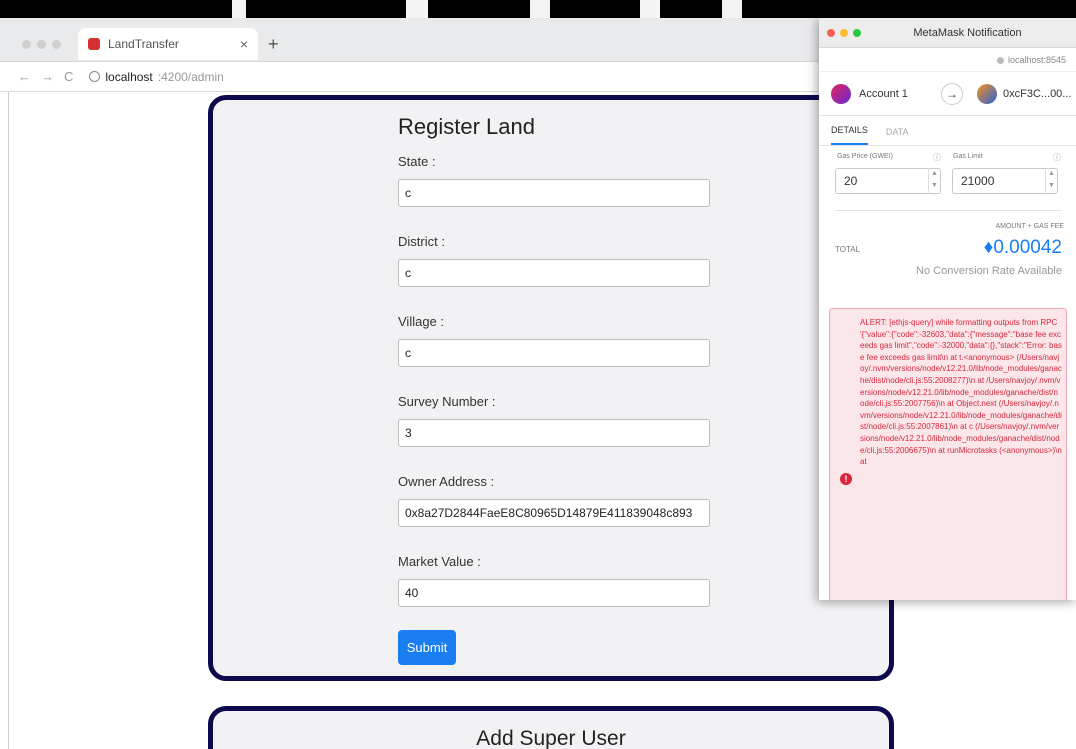 The width and height of the screenshot is (1076, 749). Describe the element at coordinates (883, 94) in the screenshot. I see `from-account-name: Account 1` at that location.